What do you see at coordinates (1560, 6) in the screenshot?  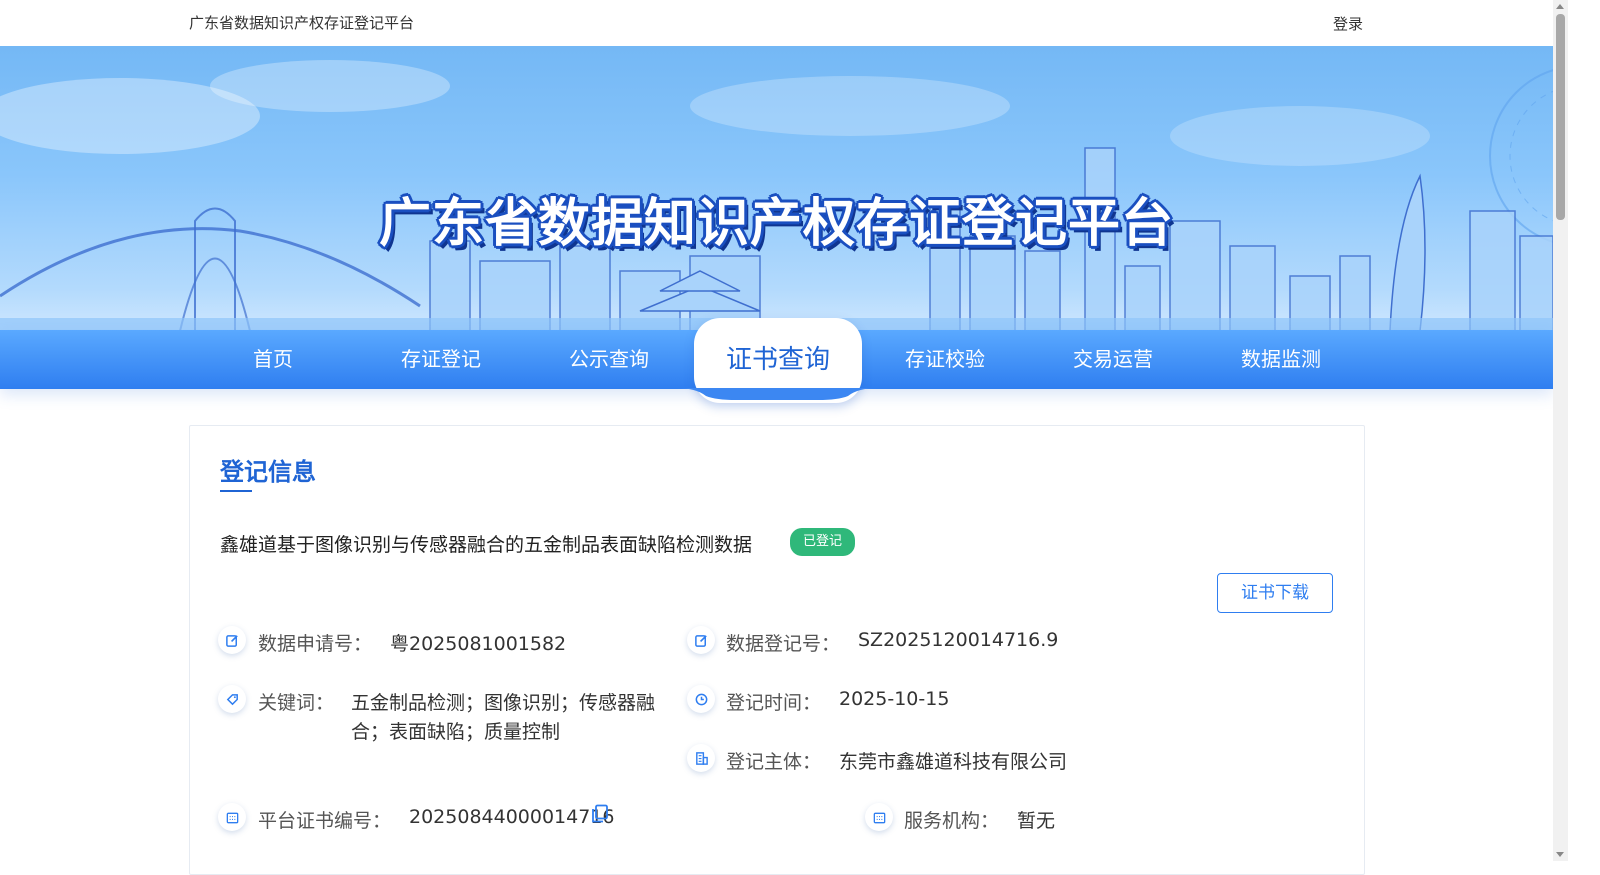 I see `scroll-up-arrow-icon` at bounding box center [1560, 6].